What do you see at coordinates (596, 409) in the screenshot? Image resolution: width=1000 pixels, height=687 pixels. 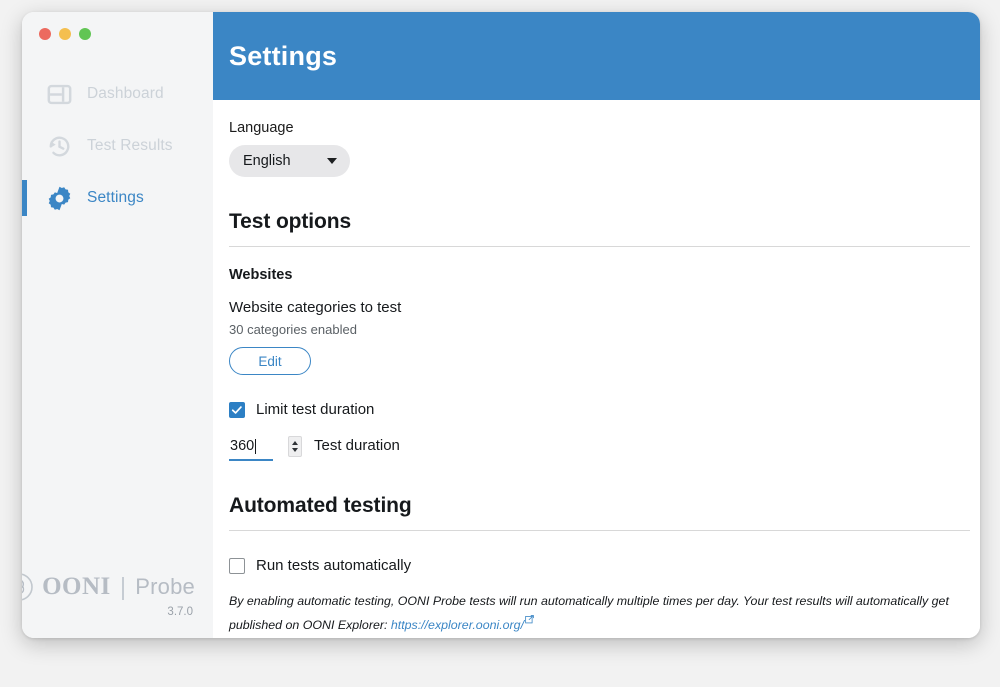 I see `limit-duration-row: Limit test duration` at bounding box center [596, 409].